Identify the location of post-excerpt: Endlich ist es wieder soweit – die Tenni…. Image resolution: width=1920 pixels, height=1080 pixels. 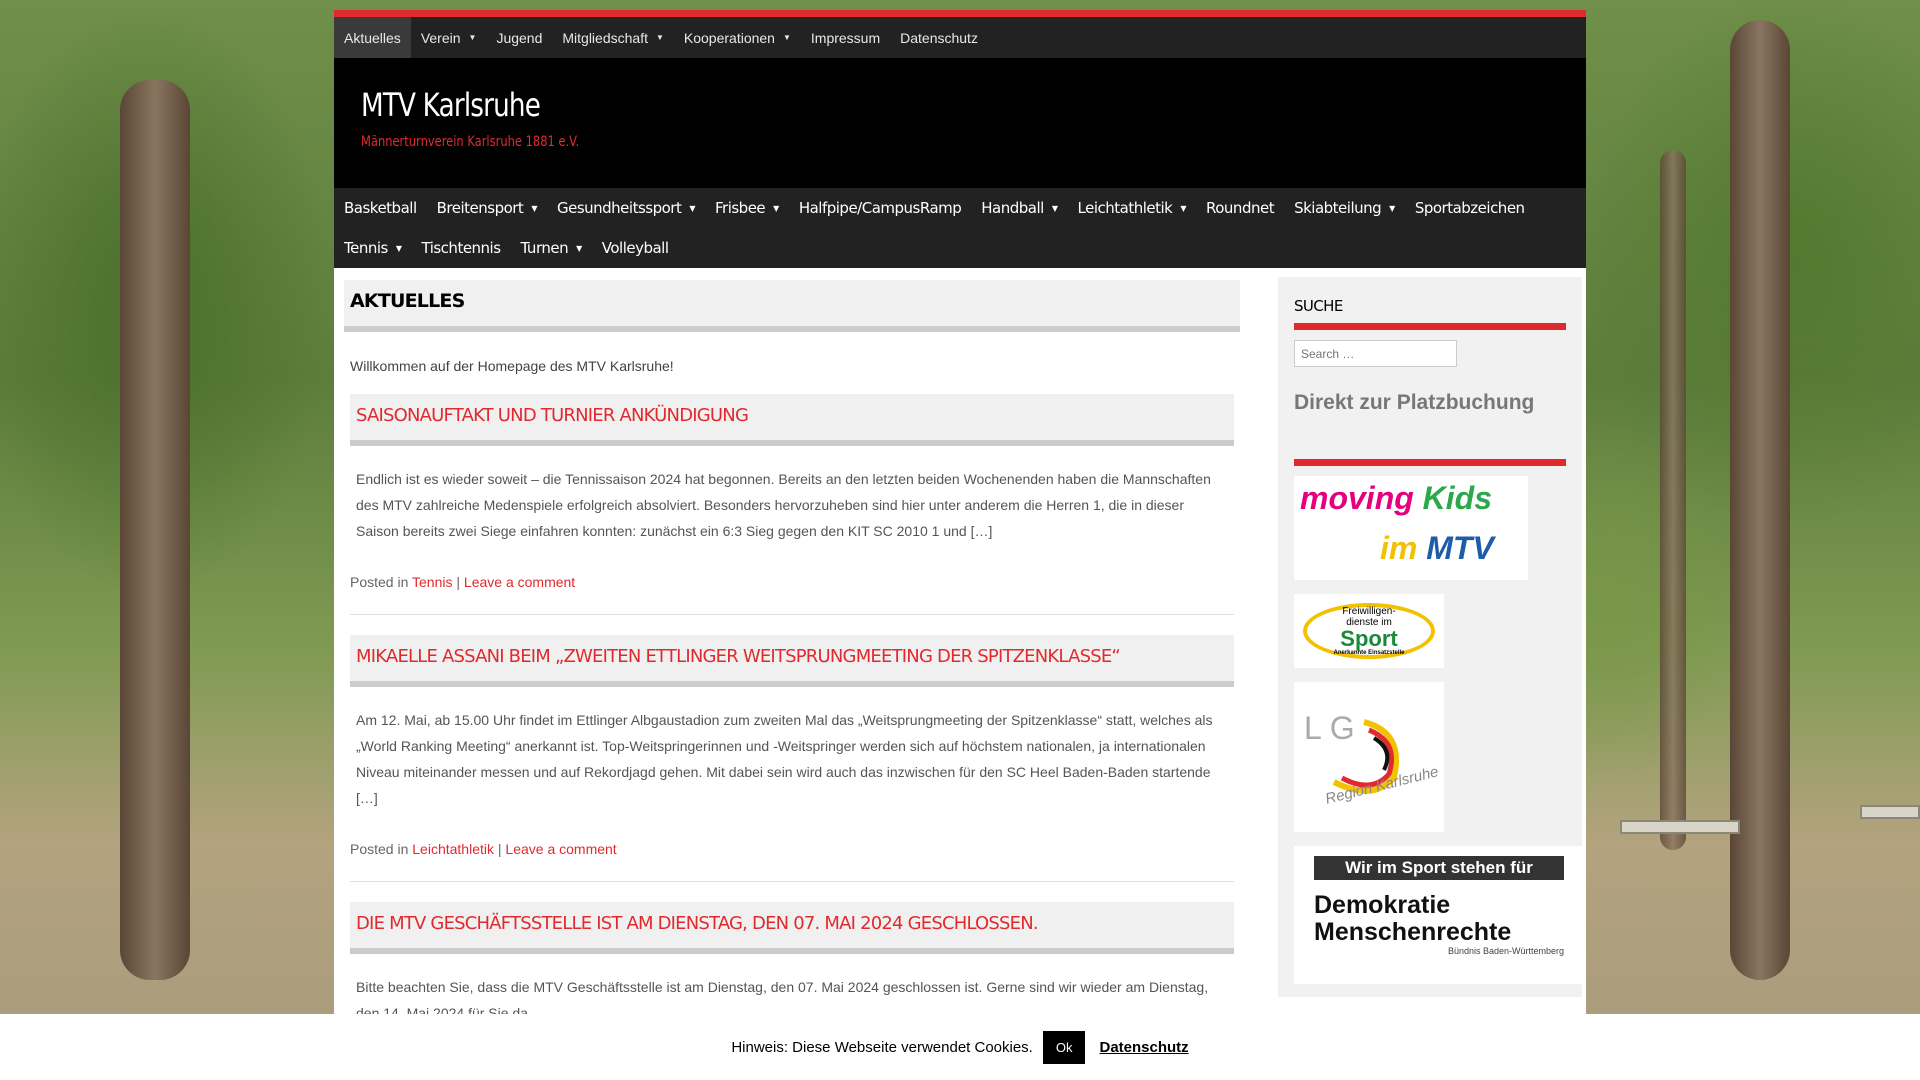
(783, 505).